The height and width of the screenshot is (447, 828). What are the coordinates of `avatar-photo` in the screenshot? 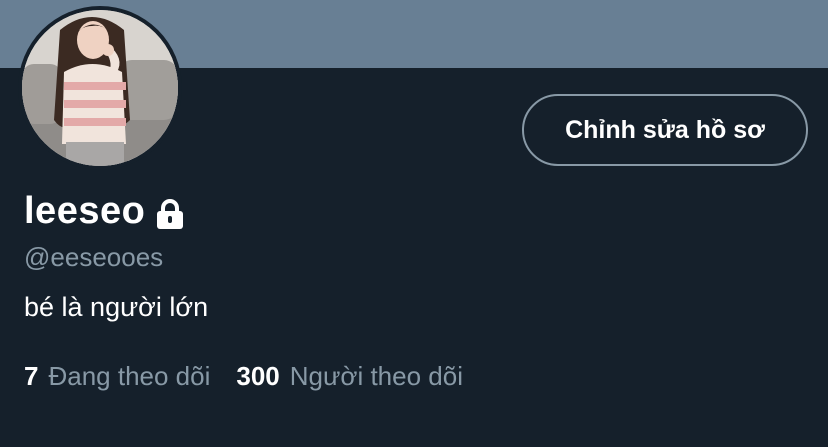 It's located at (100, 88).